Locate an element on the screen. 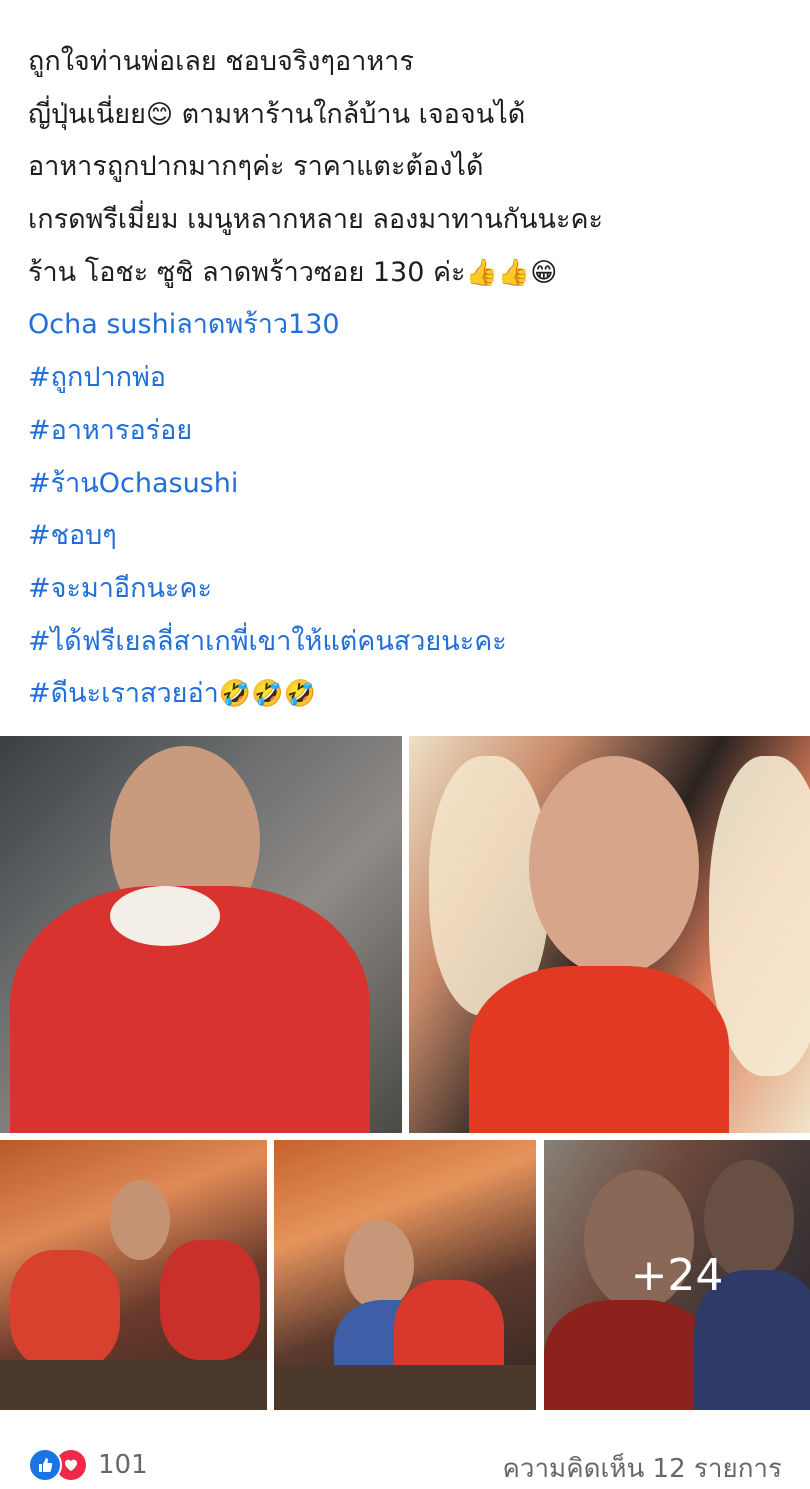  post-line-last: #ดีนะเราสวยอ่า🤣🤣🤣 is located at coordinates (413, 694).